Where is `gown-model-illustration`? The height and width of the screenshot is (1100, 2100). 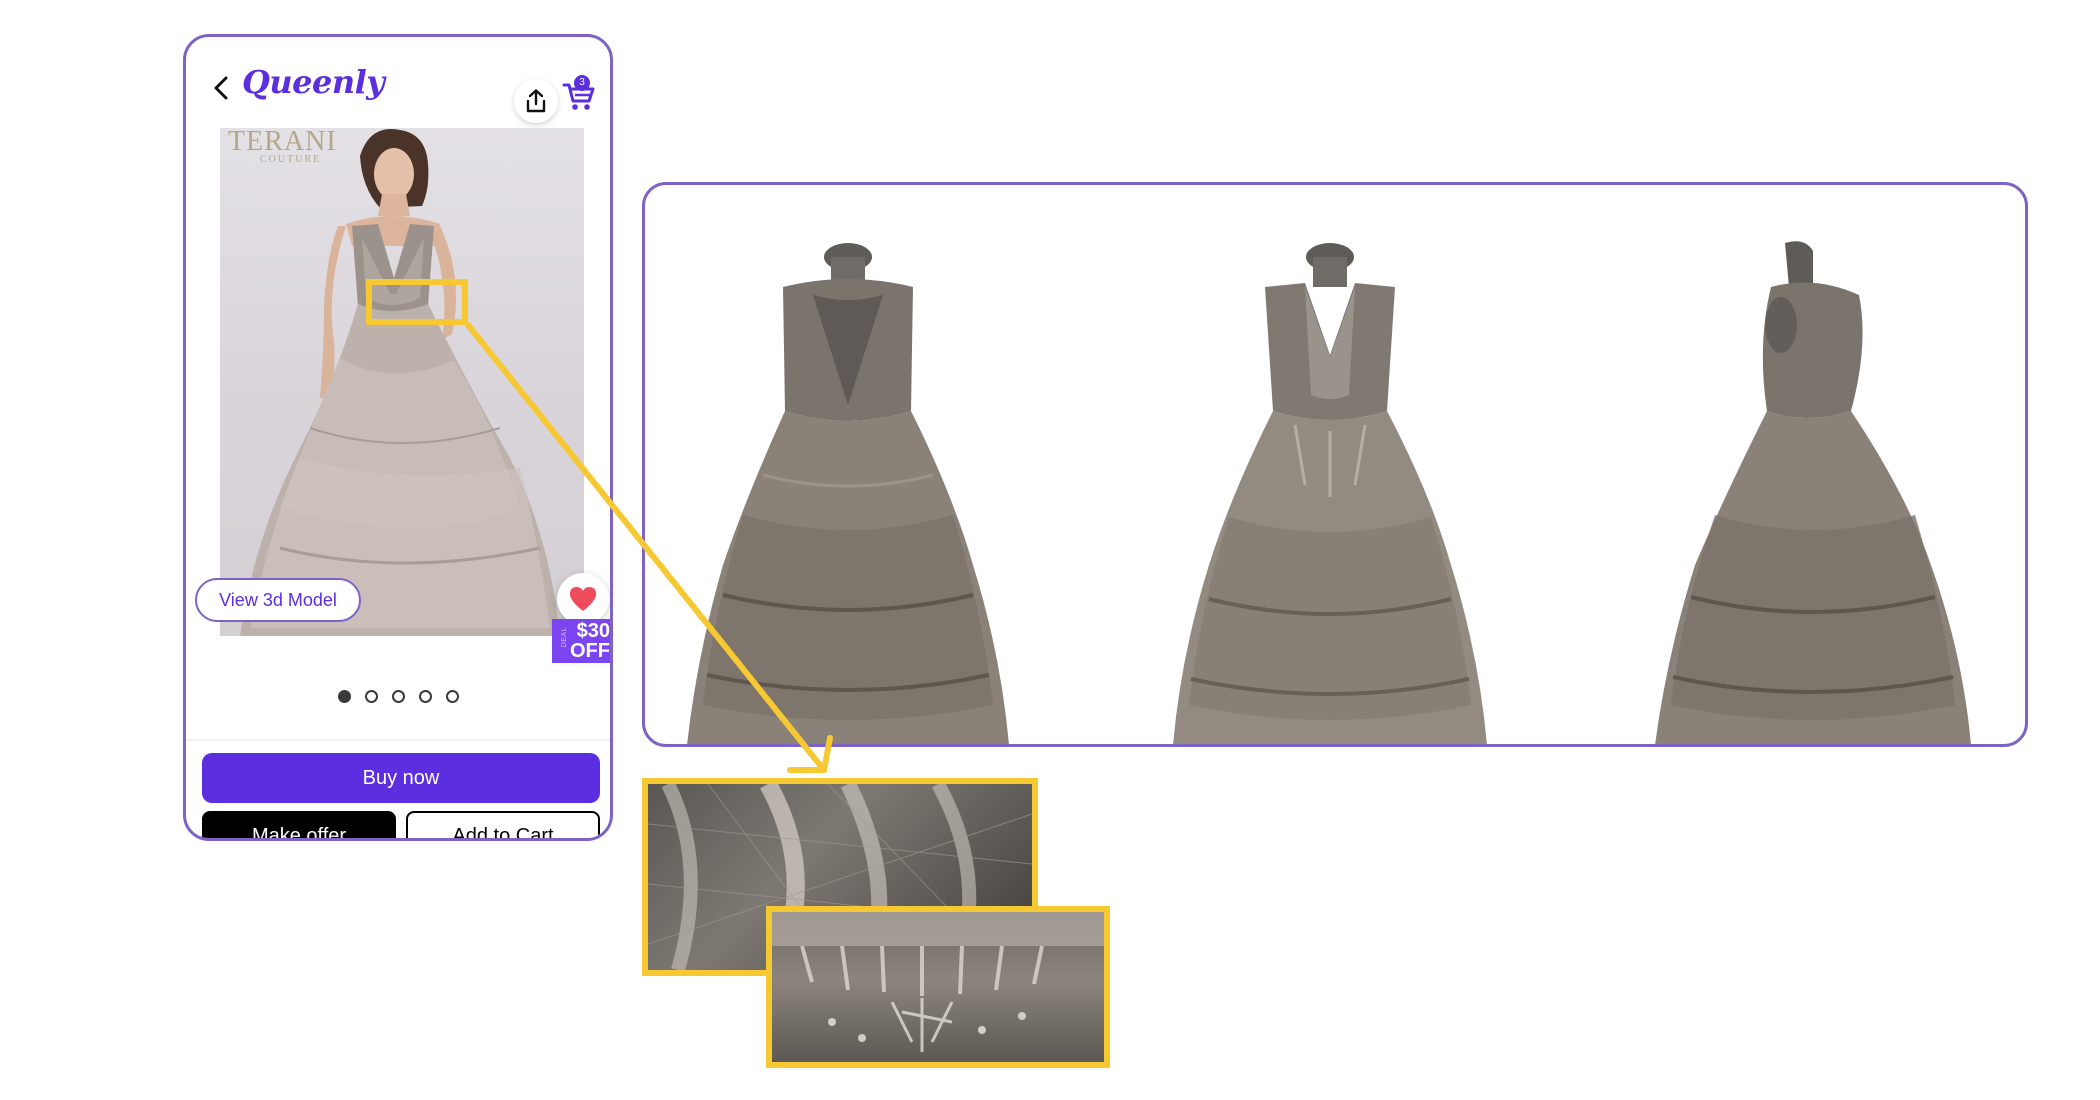
gown-model-illustration is located at coordinates (400, 382).